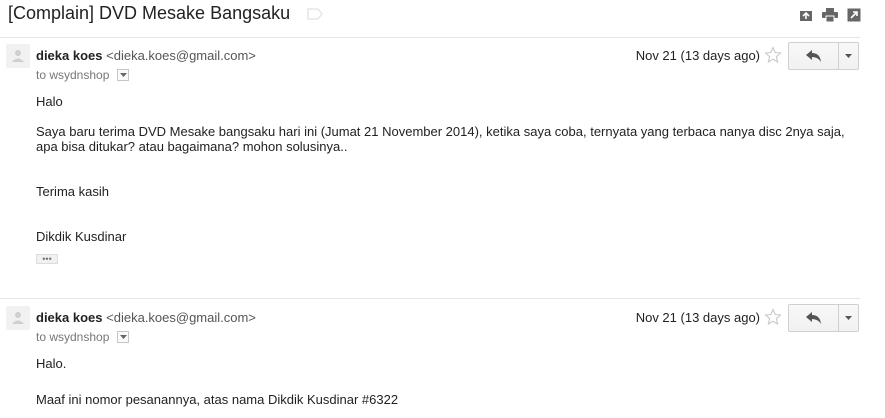 The width and height of the screenshot is (885, 418). What do you see at coordinates (81, 236) in the screenshot?
I see `body-signature: Dikdik Kusdinar` at bounding box center [81, 236].